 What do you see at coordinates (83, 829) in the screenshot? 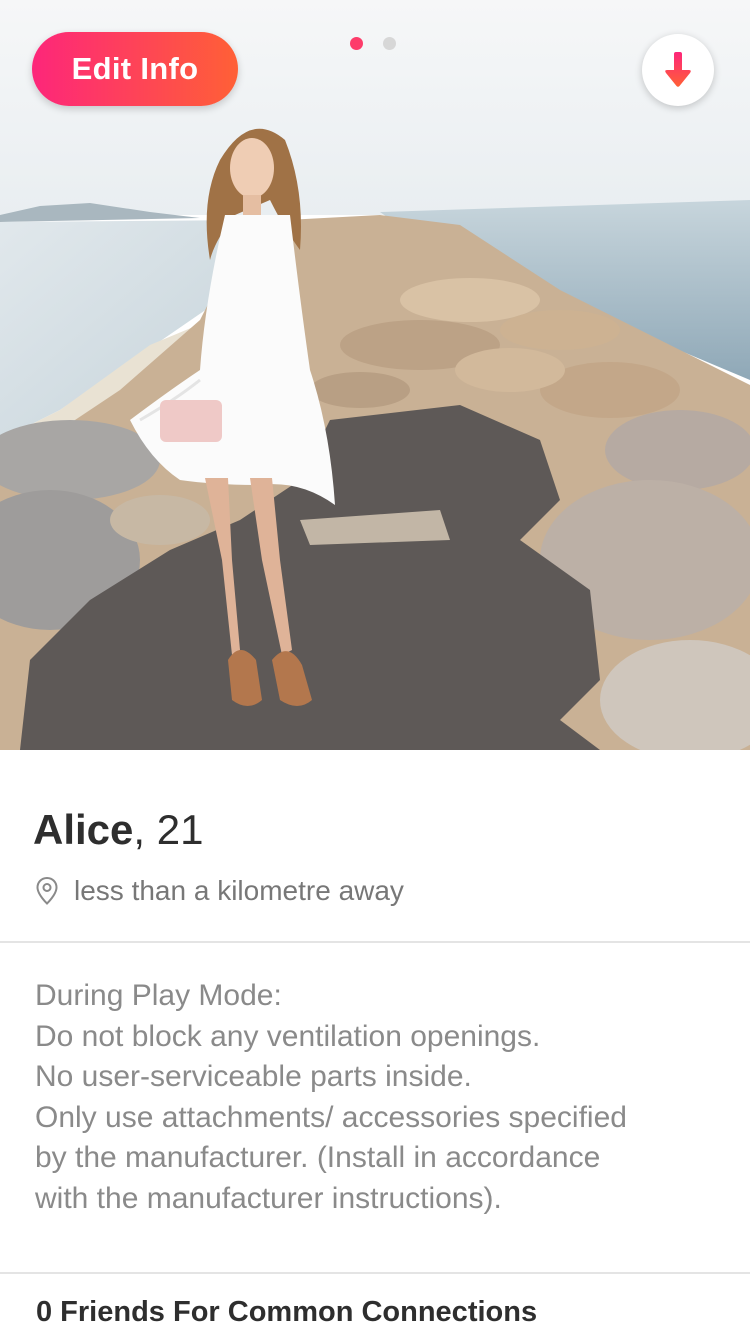
I see `profile-first-name: Alice` at bounding box center [83, 829].